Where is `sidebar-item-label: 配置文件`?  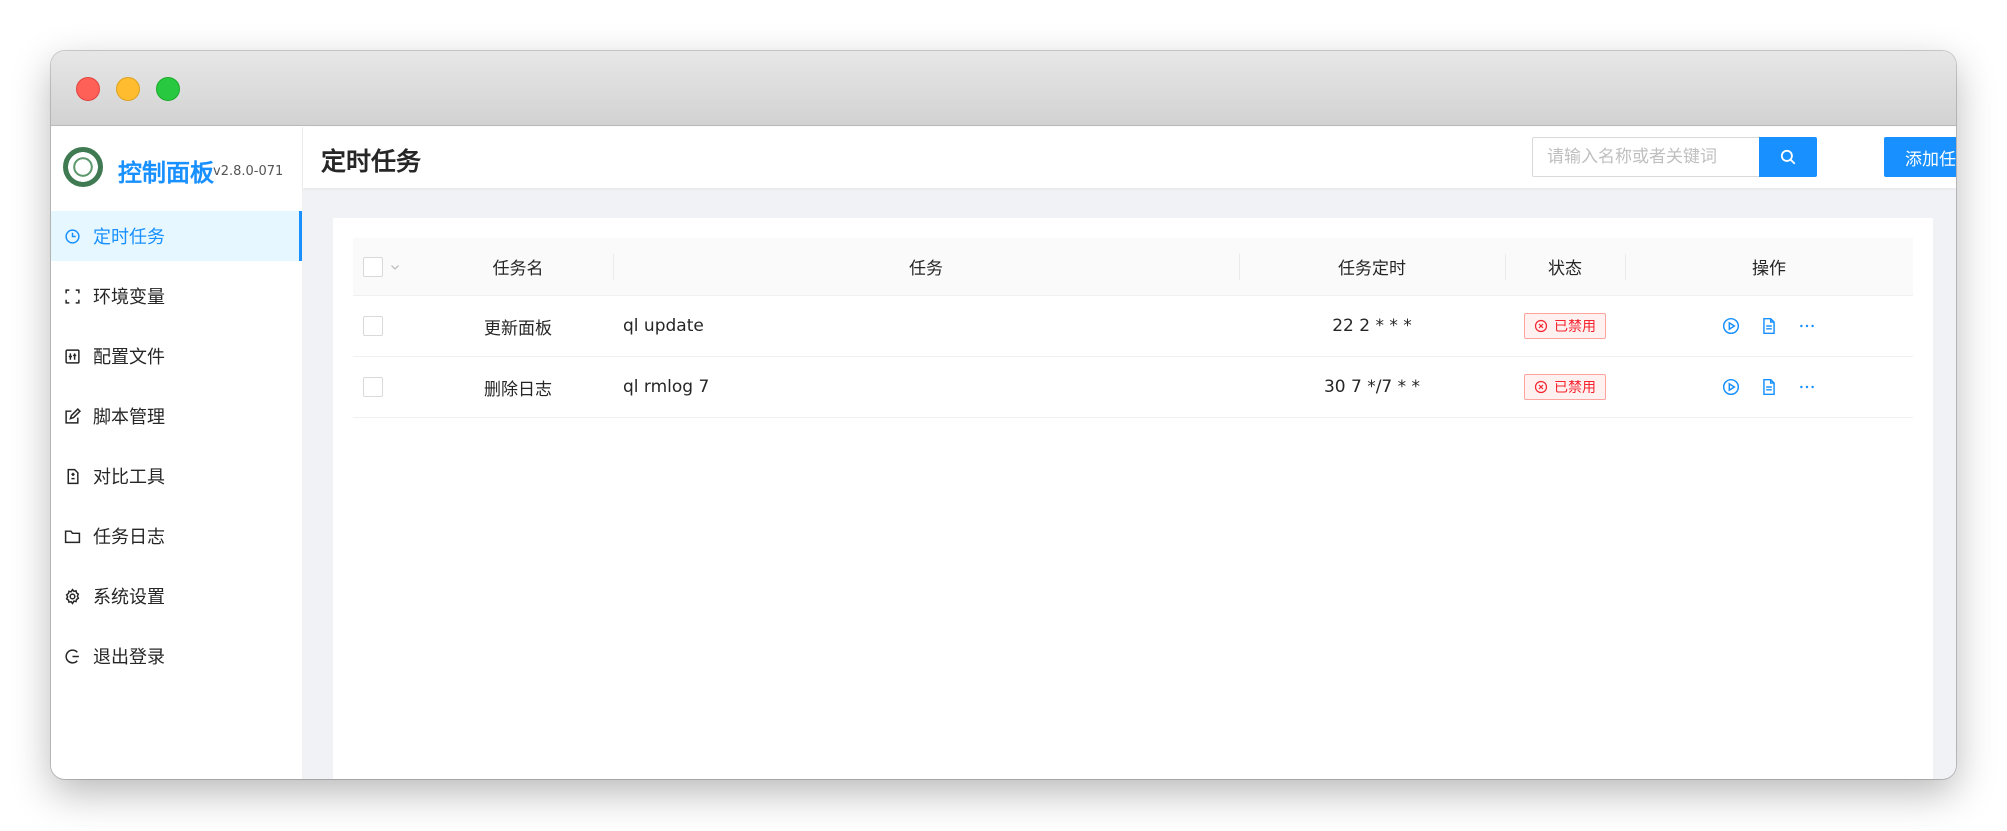 sidebar-item-label: 配置文件 is located at coordinates (129, 357).